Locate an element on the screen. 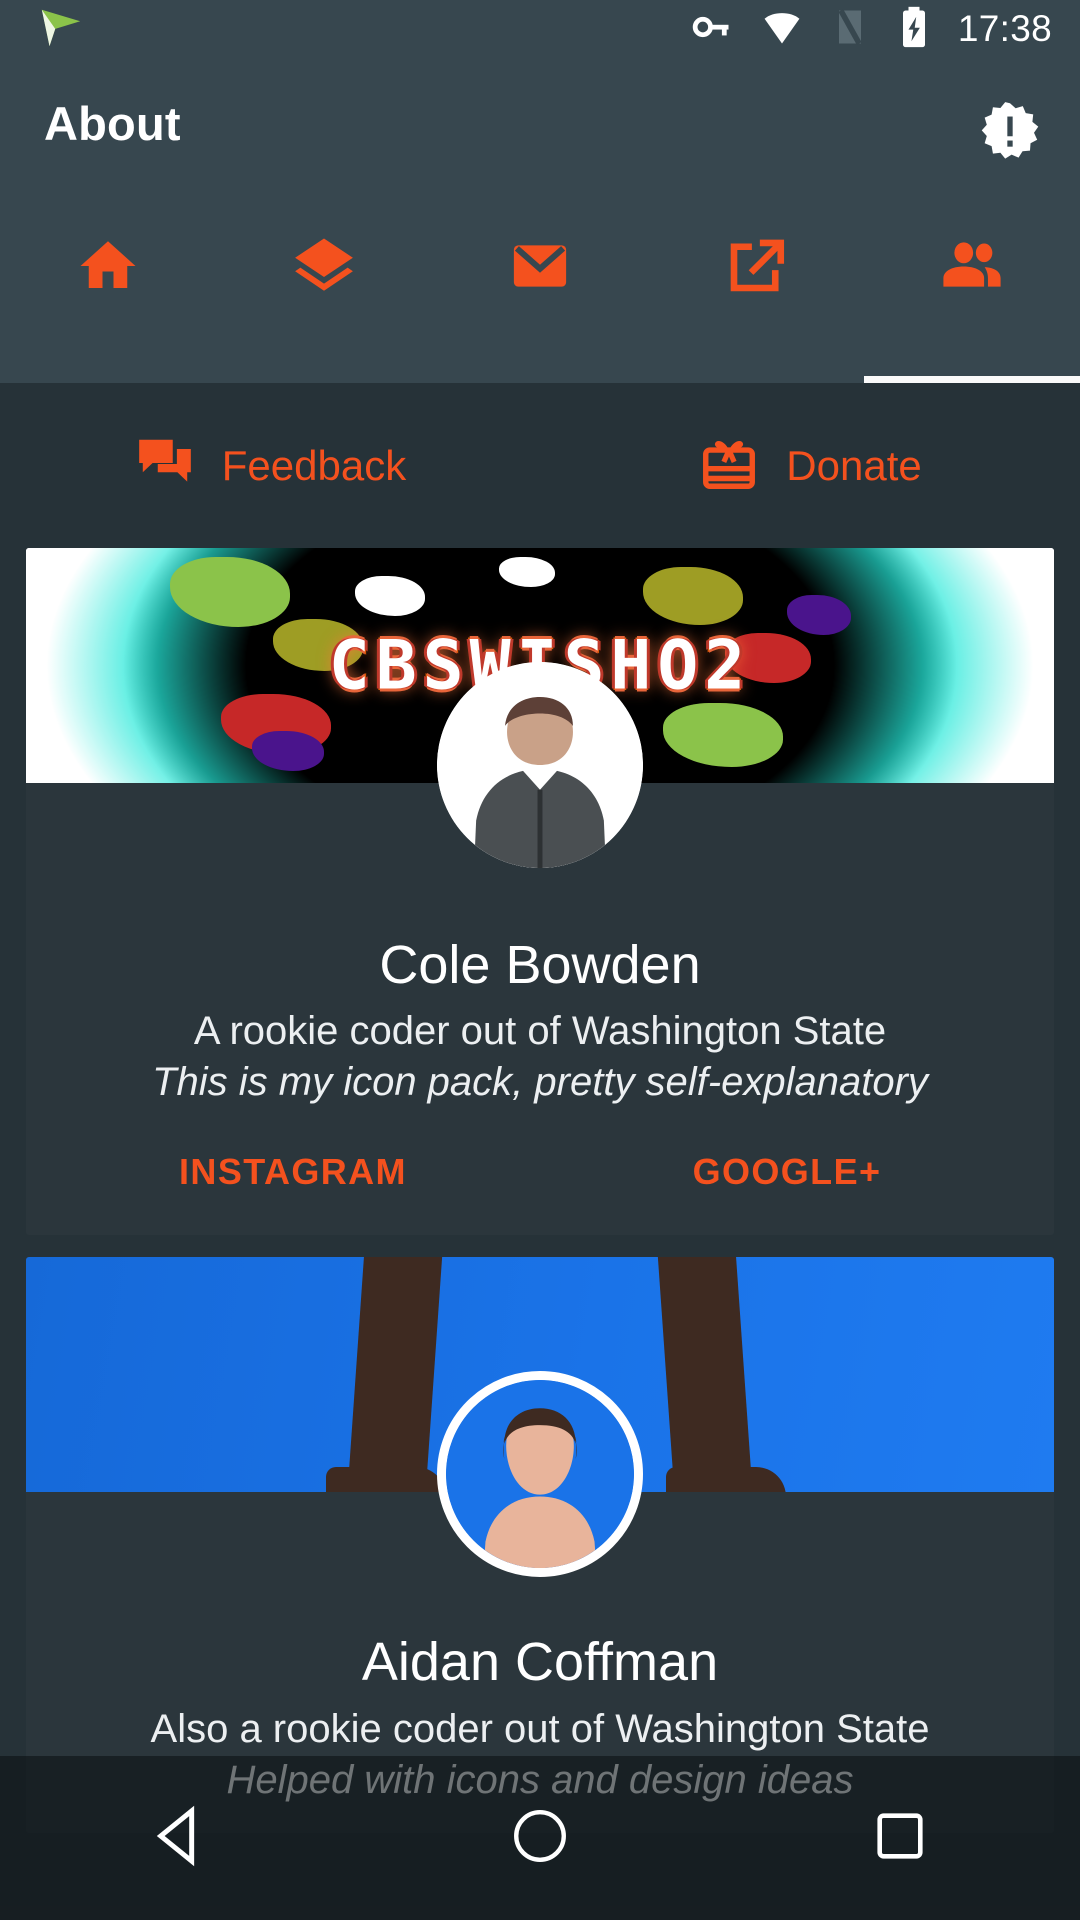  instagram-button: INSTAGRAM is located at coordinates (293, 1172).